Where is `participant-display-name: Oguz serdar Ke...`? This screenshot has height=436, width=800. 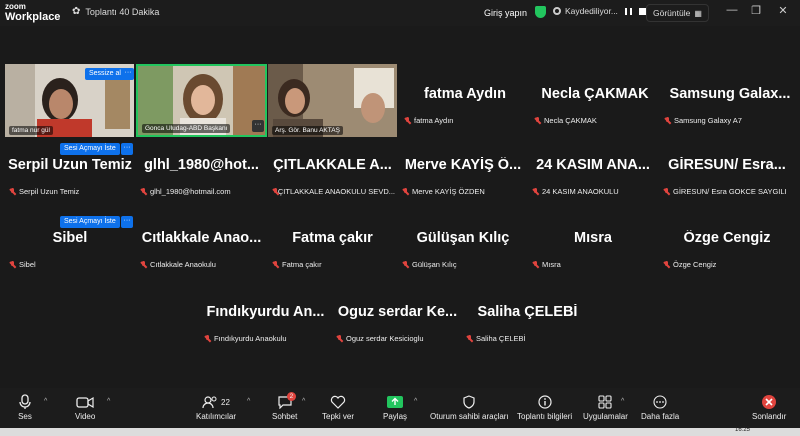
participant-display-name: Oguz serdar Ke... is located at coordinates (397, 312).